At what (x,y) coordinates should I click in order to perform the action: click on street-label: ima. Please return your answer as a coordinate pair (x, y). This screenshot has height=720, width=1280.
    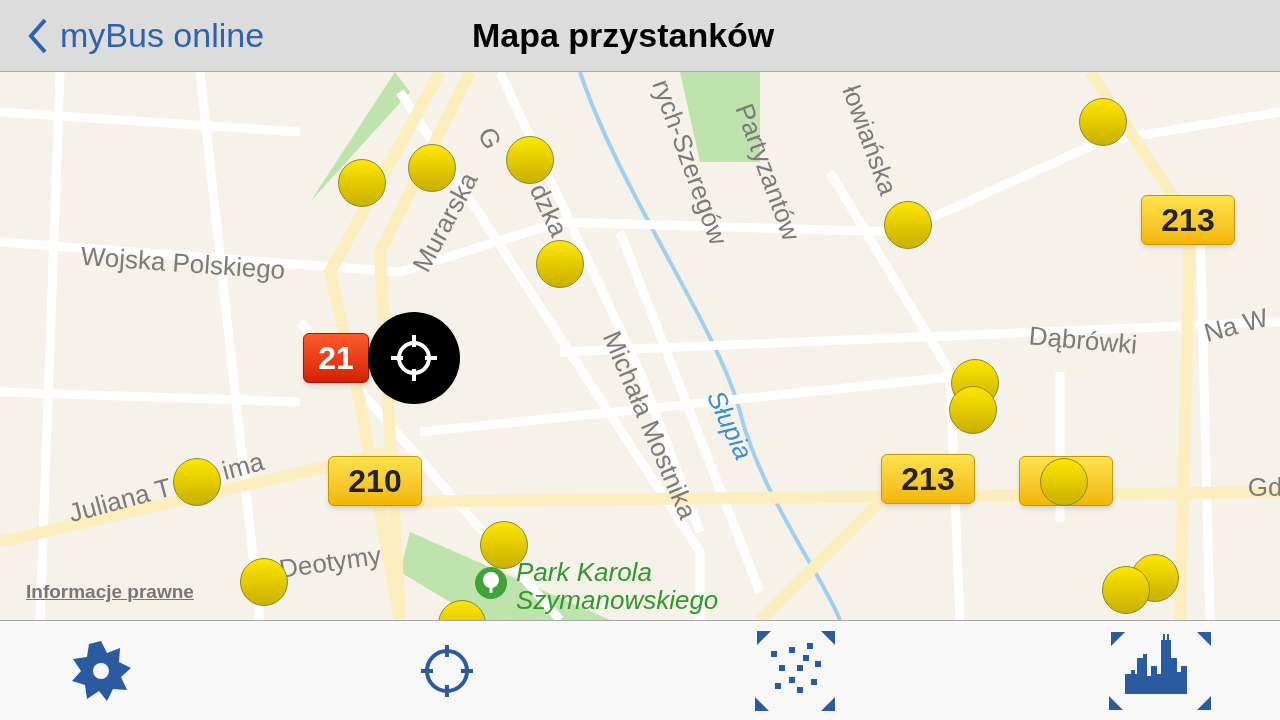
    Looking at the image, I should click on (243, 466).